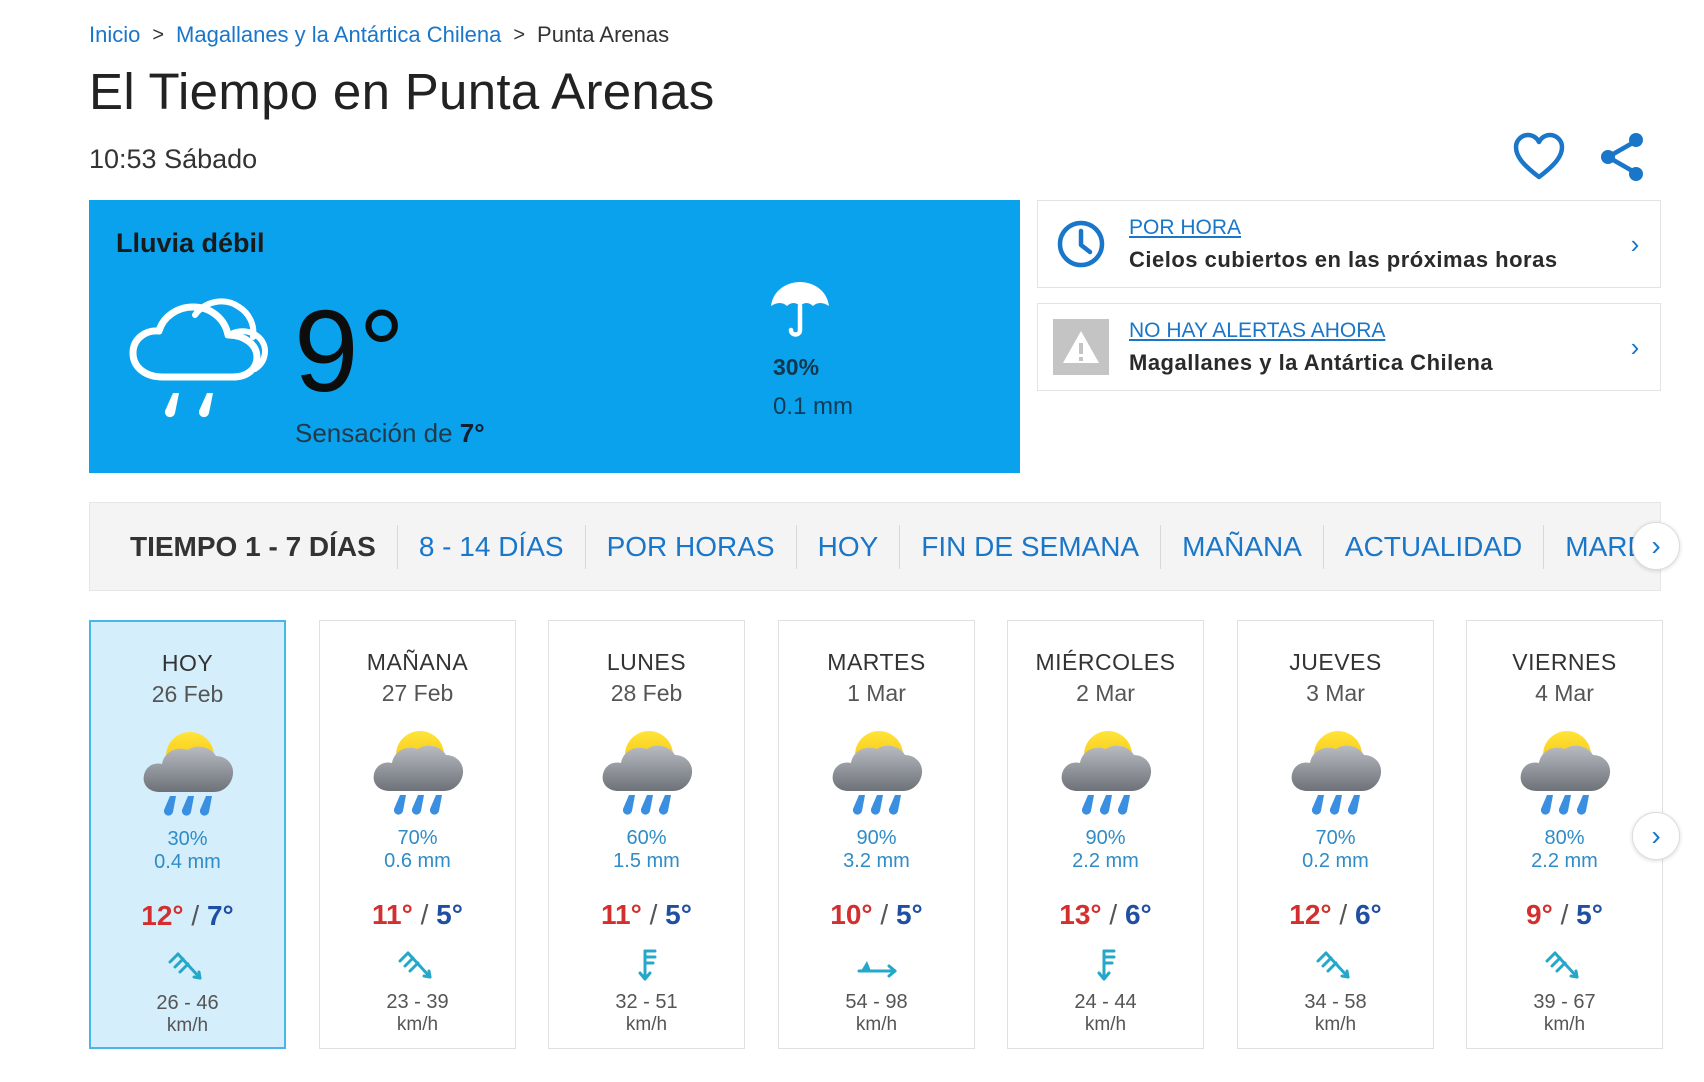  What do you see at coordinates (800, 309) in the screenshot?
I see `umbrella-icon` at bounding box center [800, 309].